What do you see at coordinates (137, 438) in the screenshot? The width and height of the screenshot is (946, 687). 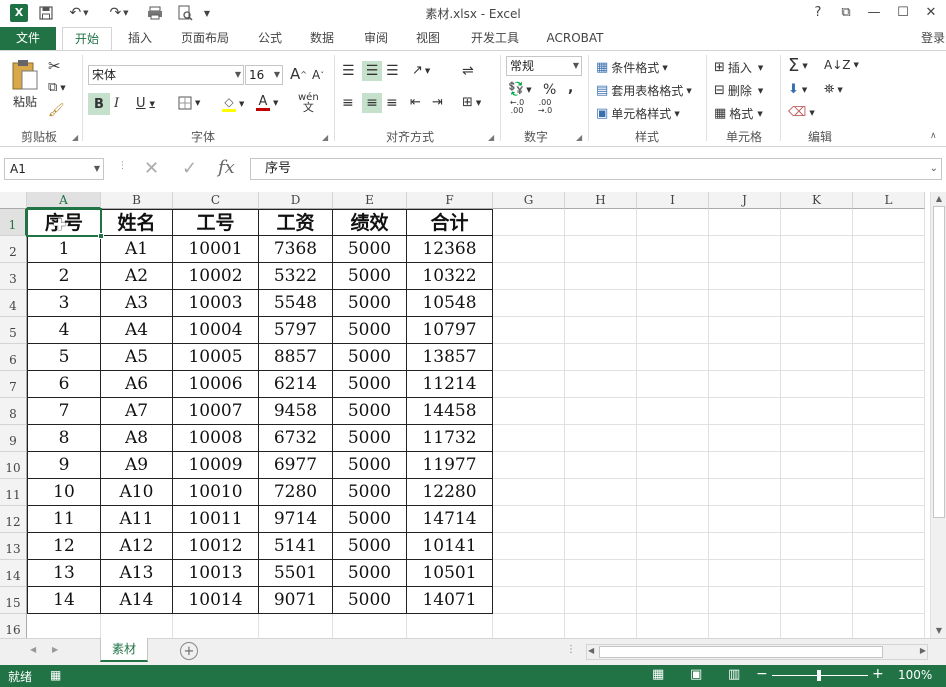 I see `table-cell: A8` at bounding box center [137, 438].